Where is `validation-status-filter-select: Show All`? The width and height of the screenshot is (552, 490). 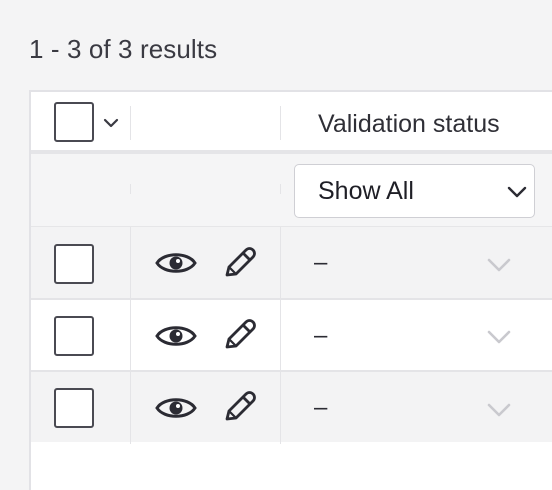 validation-status-filter-select: Show All is located at coordinates (414, 191).